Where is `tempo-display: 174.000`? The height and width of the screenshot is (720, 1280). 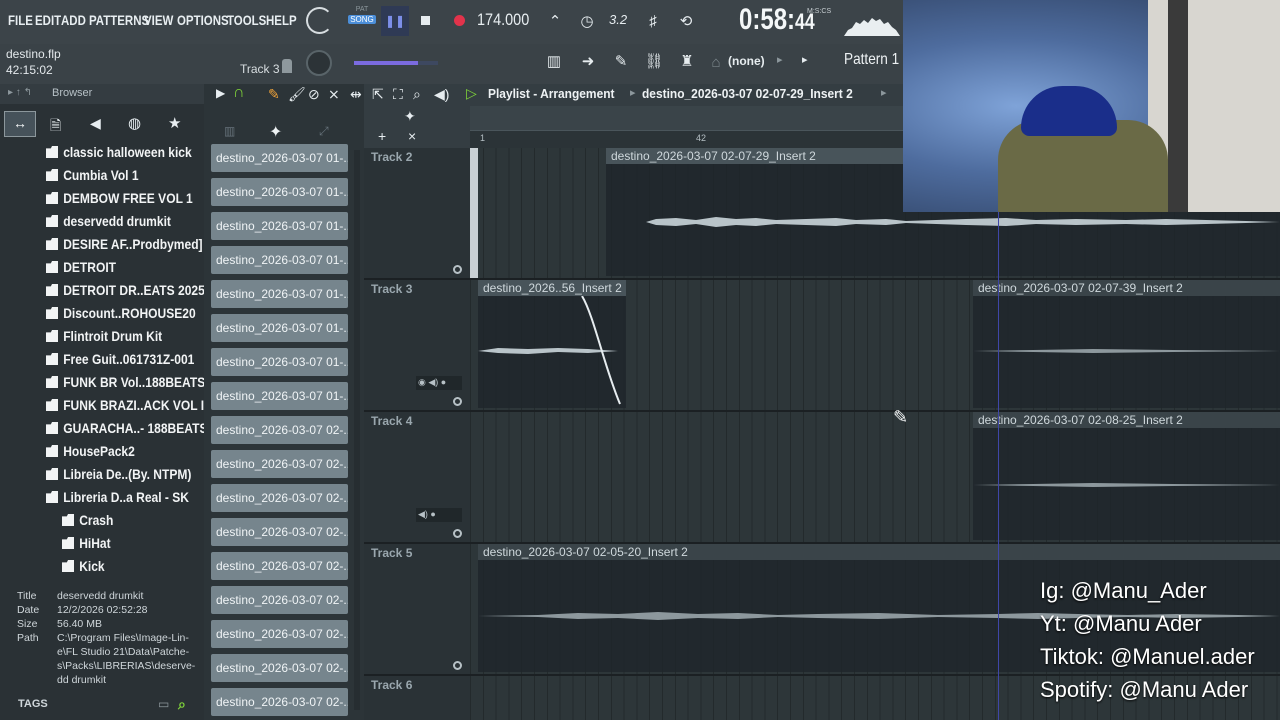 tempo-display: 174.000 is located at coordinates (503, 20).